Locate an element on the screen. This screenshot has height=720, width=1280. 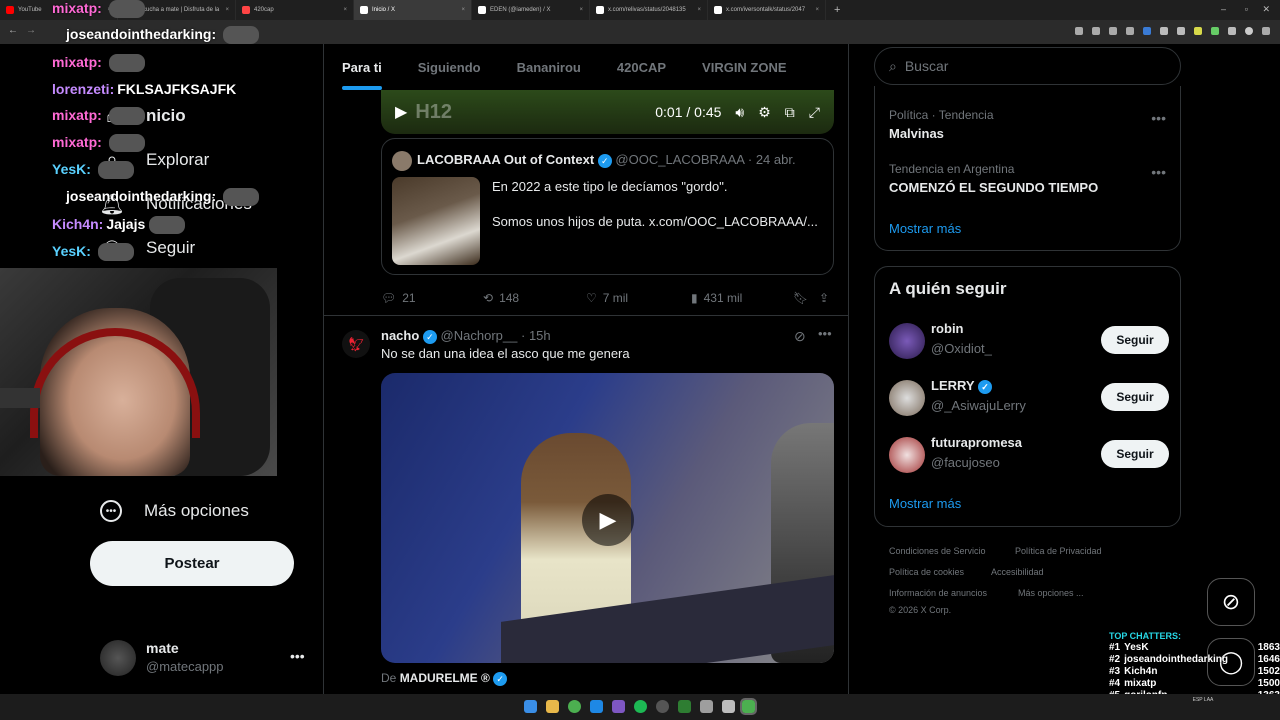
repost-button: ⟲ 148 is located at coordinates (501, 298).